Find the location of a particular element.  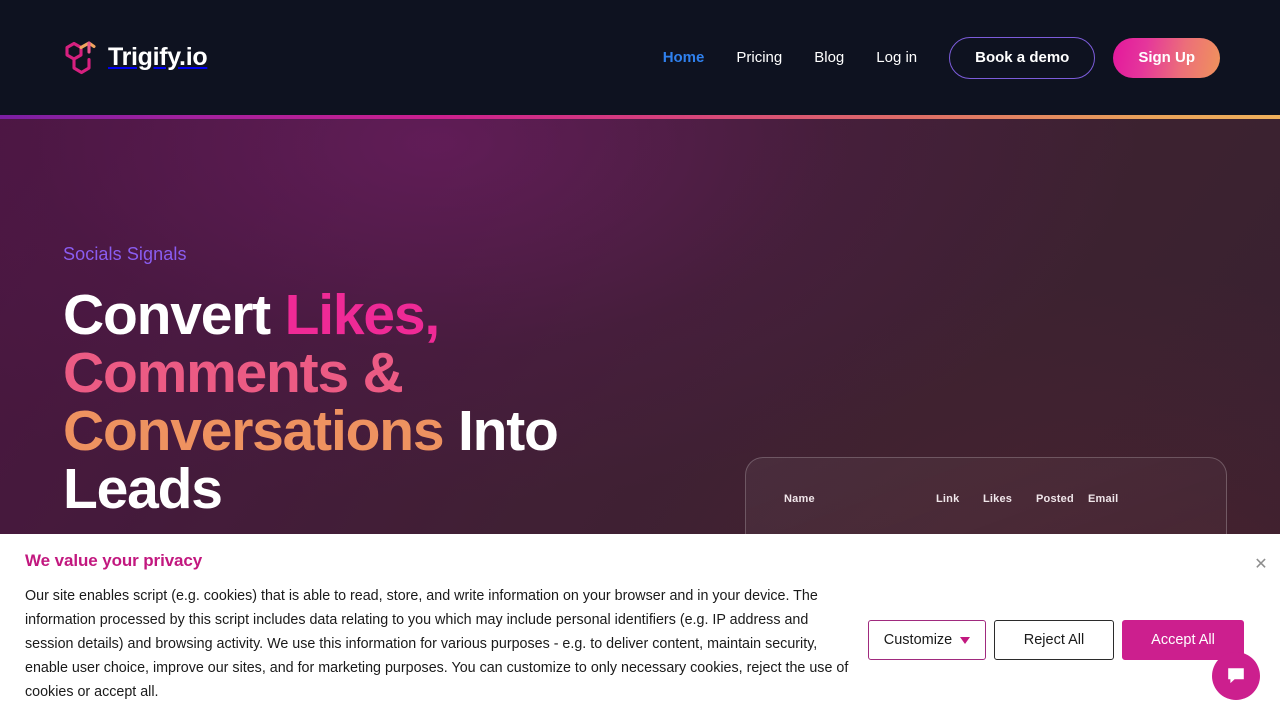

customize-cookies-button: Customize is located at coordinates (927, 640).